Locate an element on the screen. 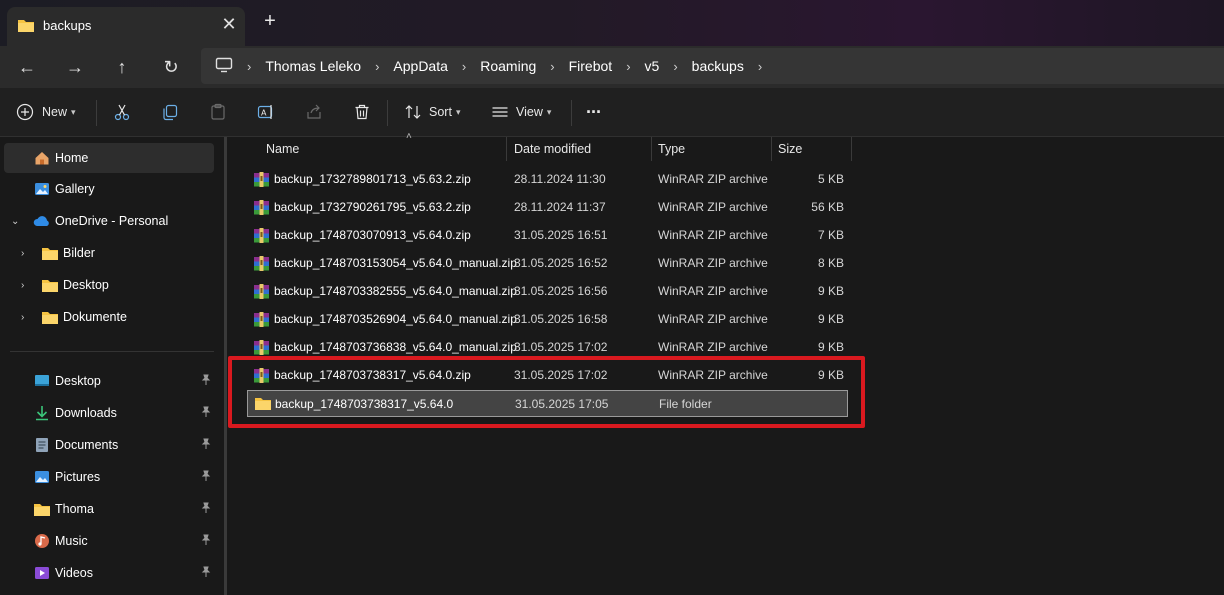 This screenshot has height=595, width=1224. sidebar-item-label: Gallery is located at coordinates (75, 189).